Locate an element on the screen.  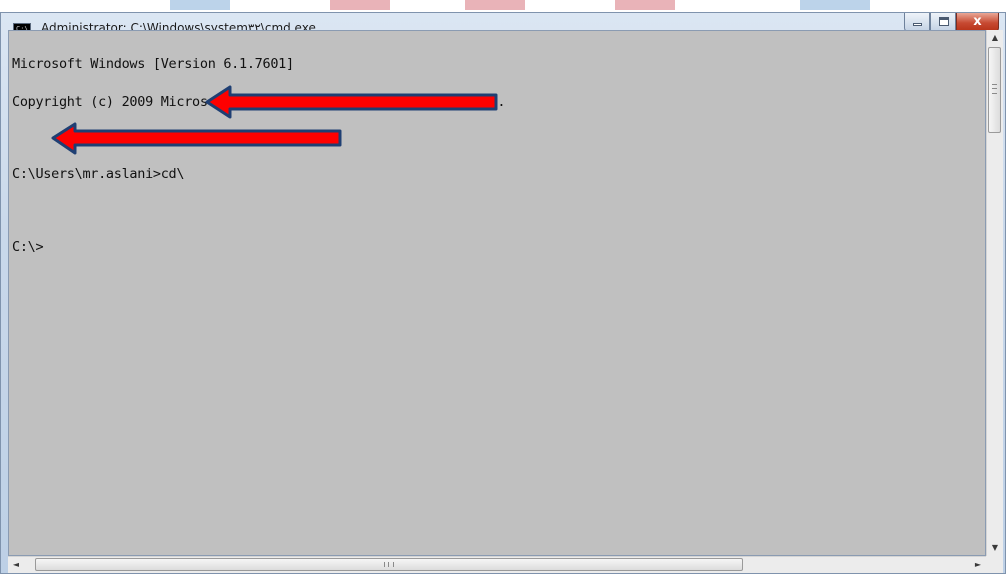
minimize-icon is located at coordinates (917, 24).